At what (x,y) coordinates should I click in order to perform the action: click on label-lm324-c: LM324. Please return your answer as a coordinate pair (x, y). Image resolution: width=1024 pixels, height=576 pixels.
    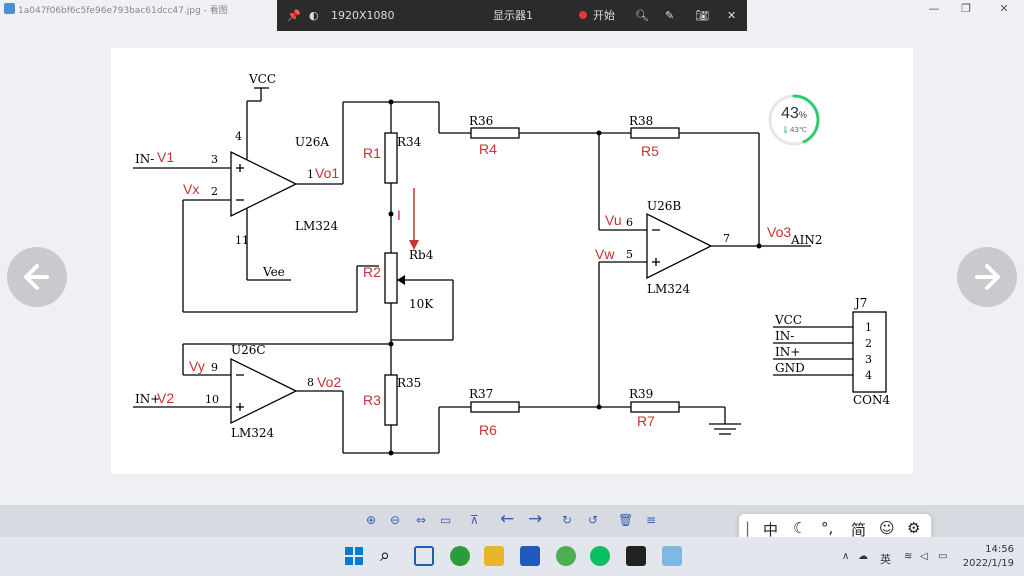
    Looking at the image, I should click on (253, 433).